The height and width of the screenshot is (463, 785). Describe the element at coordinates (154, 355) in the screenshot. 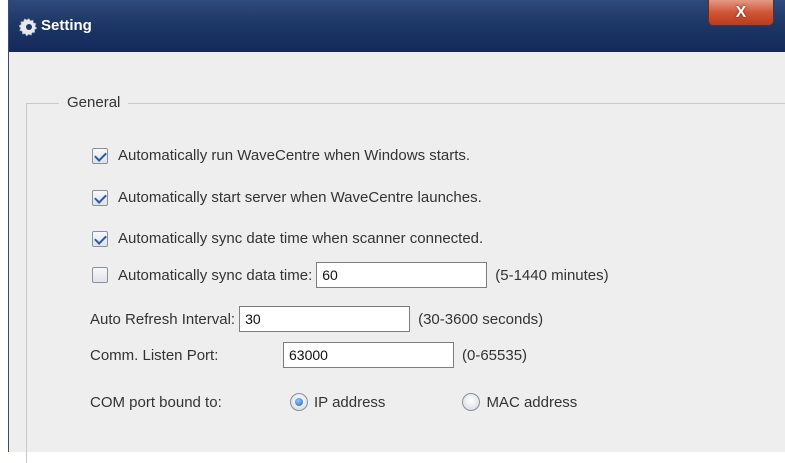

I see `listen-port-label: Comm. Listen Port:` at that location.